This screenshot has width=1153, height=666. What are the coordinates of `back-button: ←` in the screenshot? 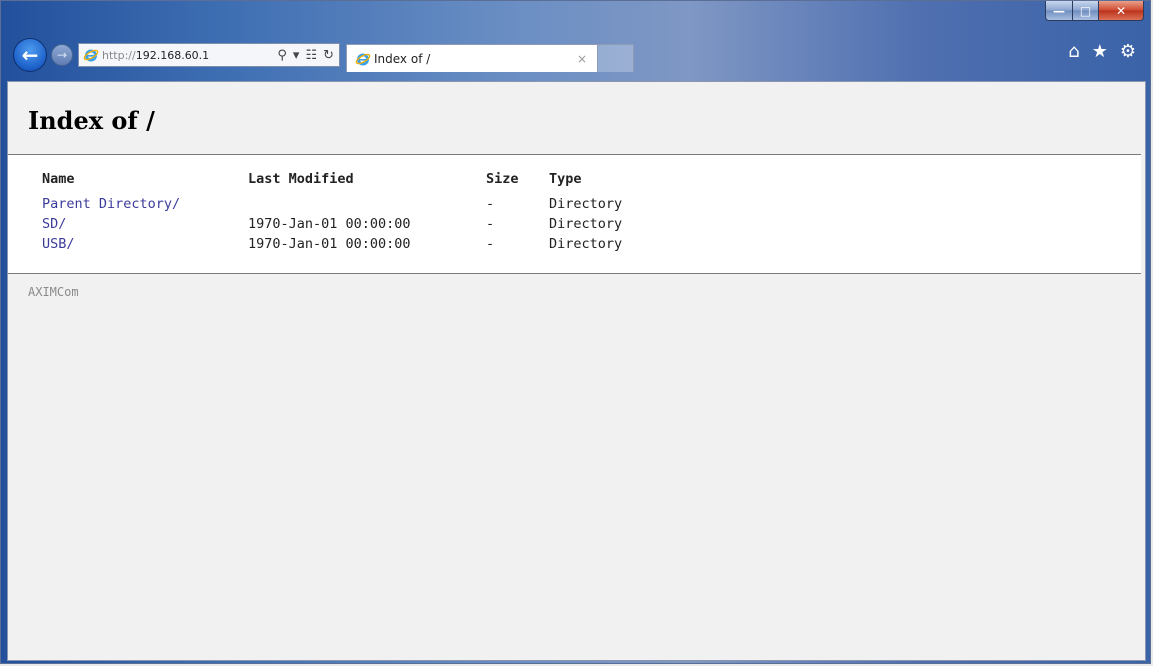 It's located at (30, 55).